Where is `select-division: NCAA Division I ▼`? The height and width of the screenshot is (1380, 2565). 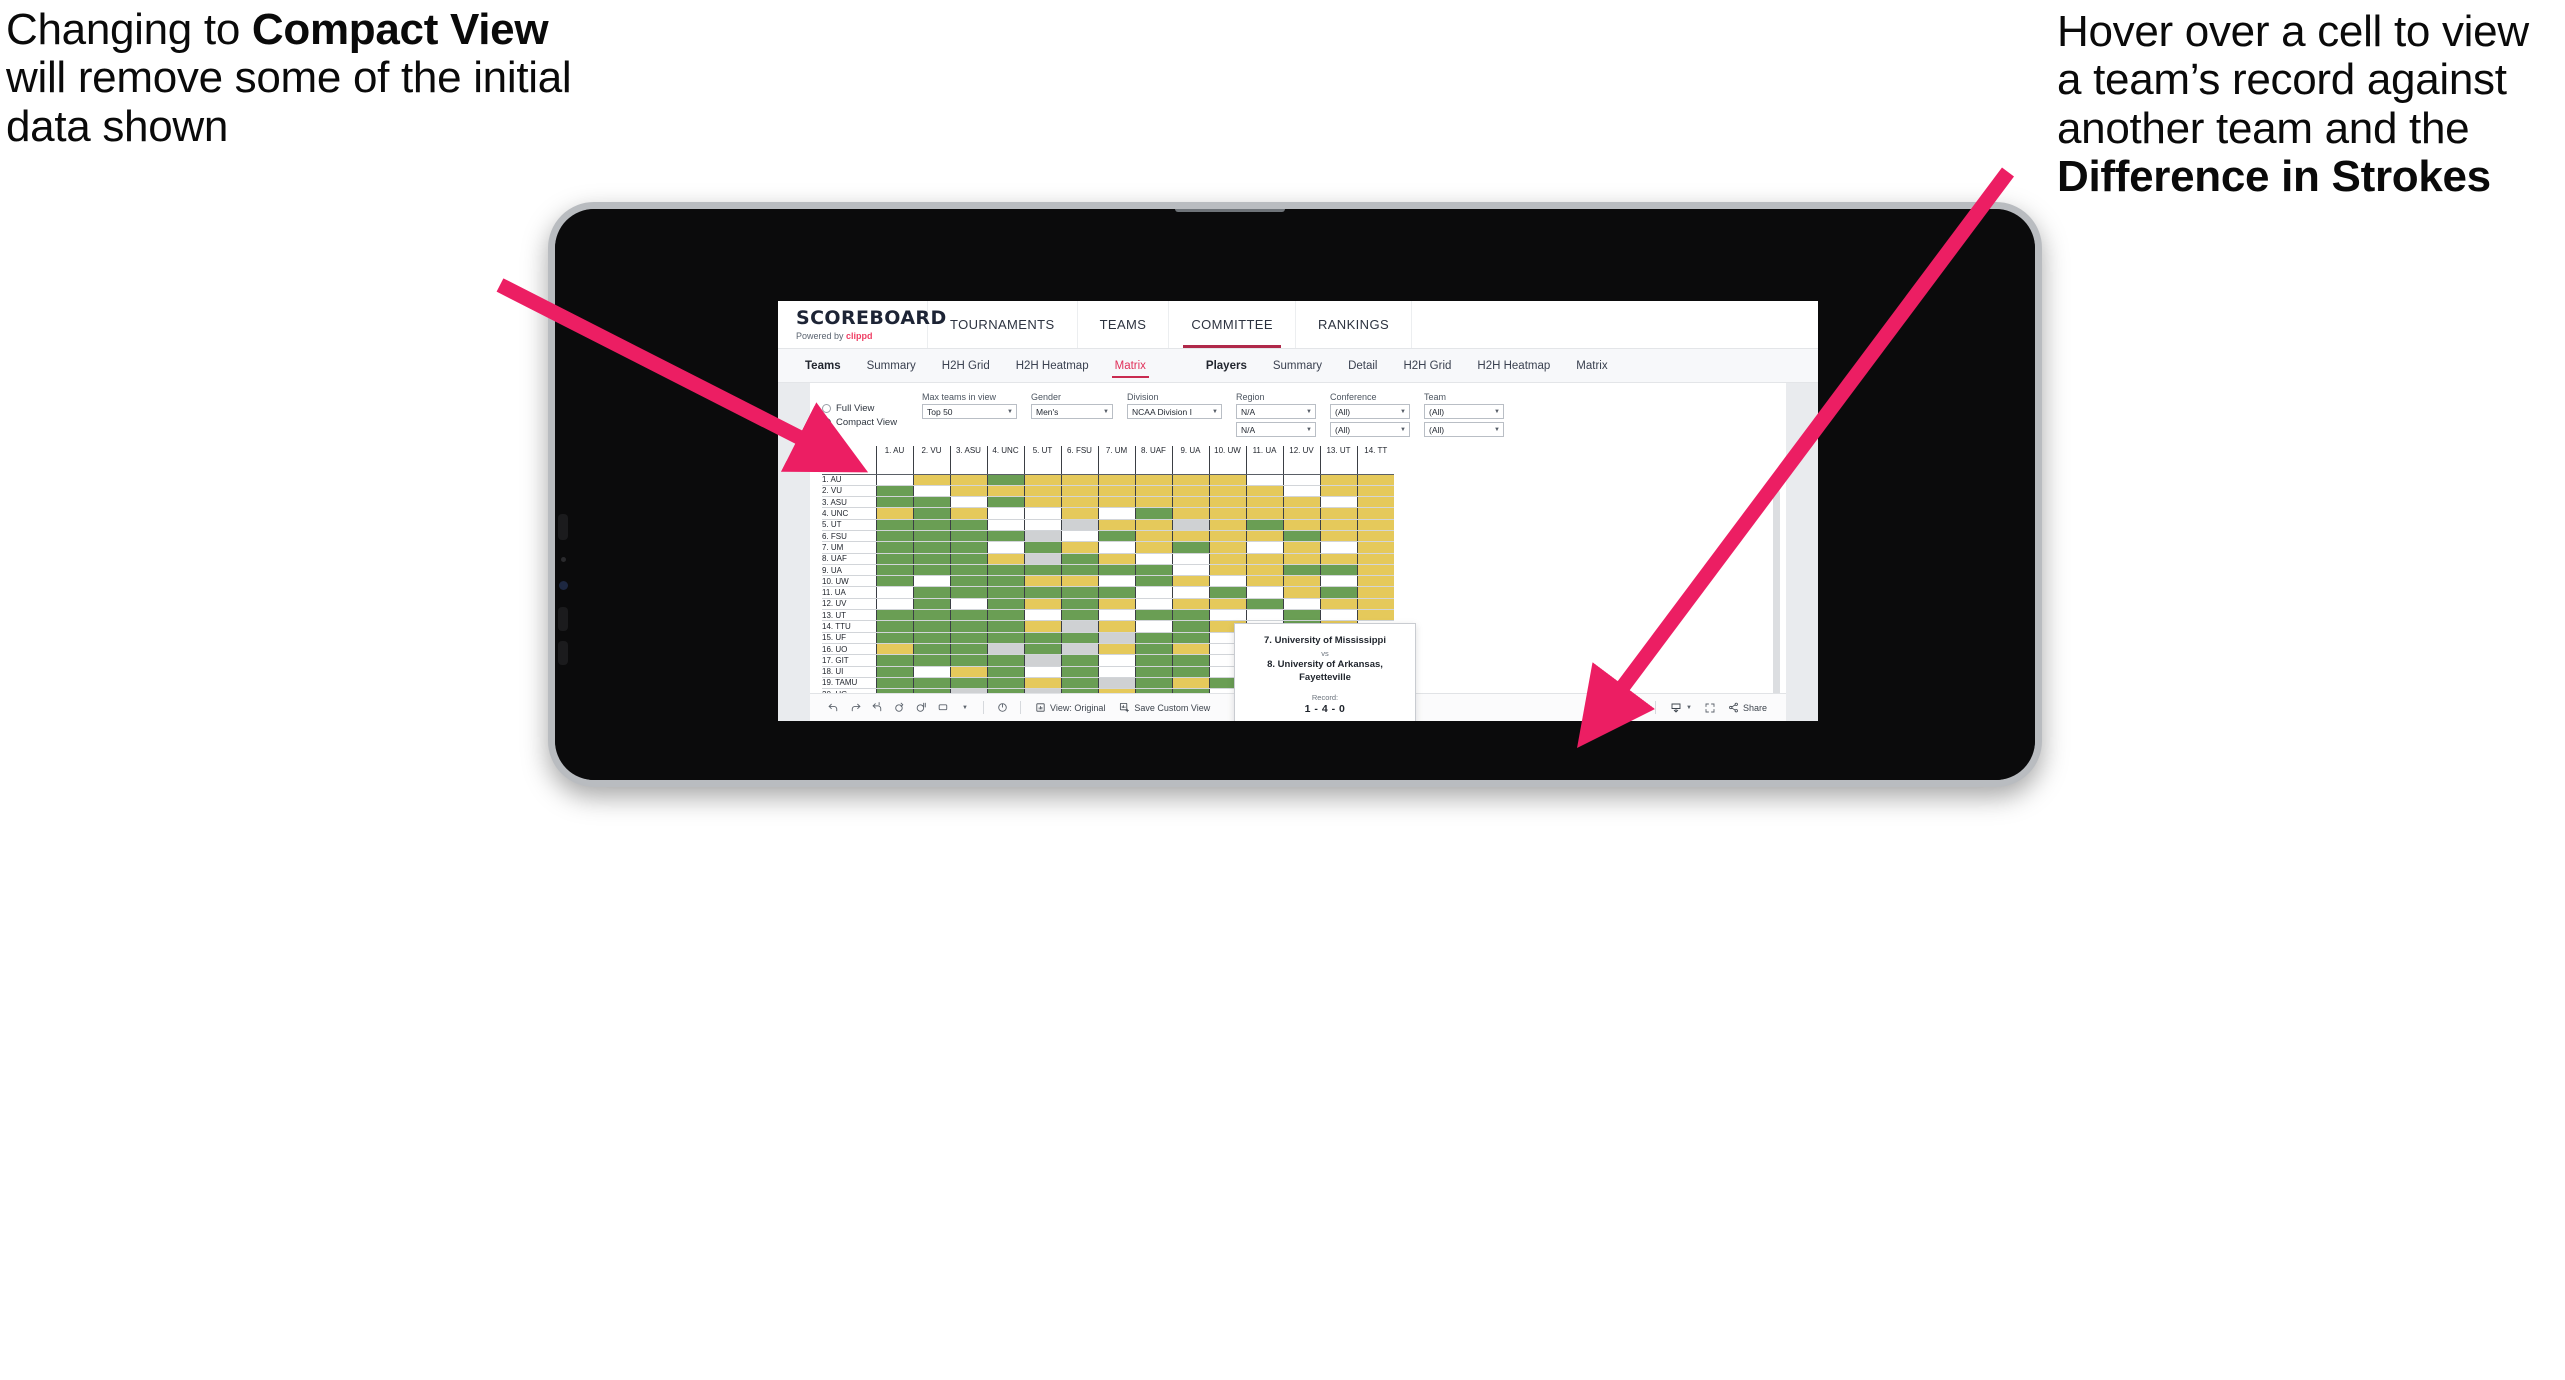 select-division: NCAA Division I ▼ is located at coordinates (1174, 411).